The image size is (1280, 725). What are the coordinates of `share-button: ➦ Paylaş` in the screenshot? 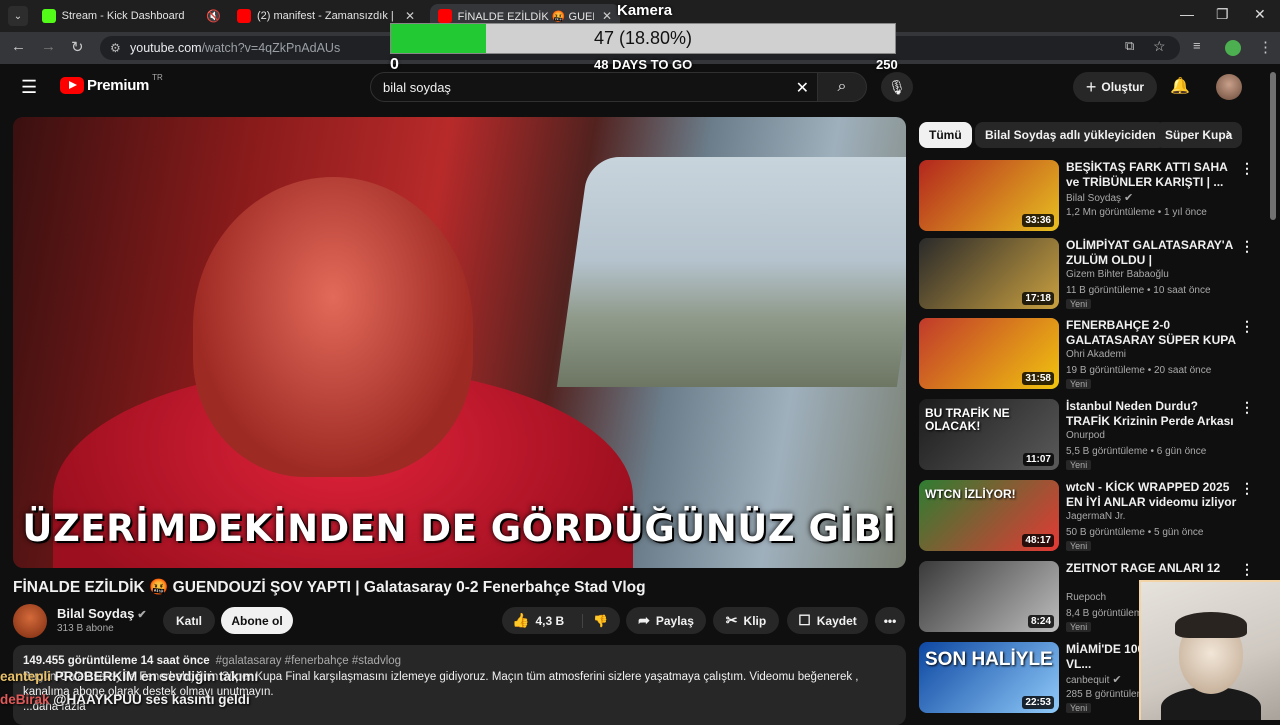 It's located at (666, 620).